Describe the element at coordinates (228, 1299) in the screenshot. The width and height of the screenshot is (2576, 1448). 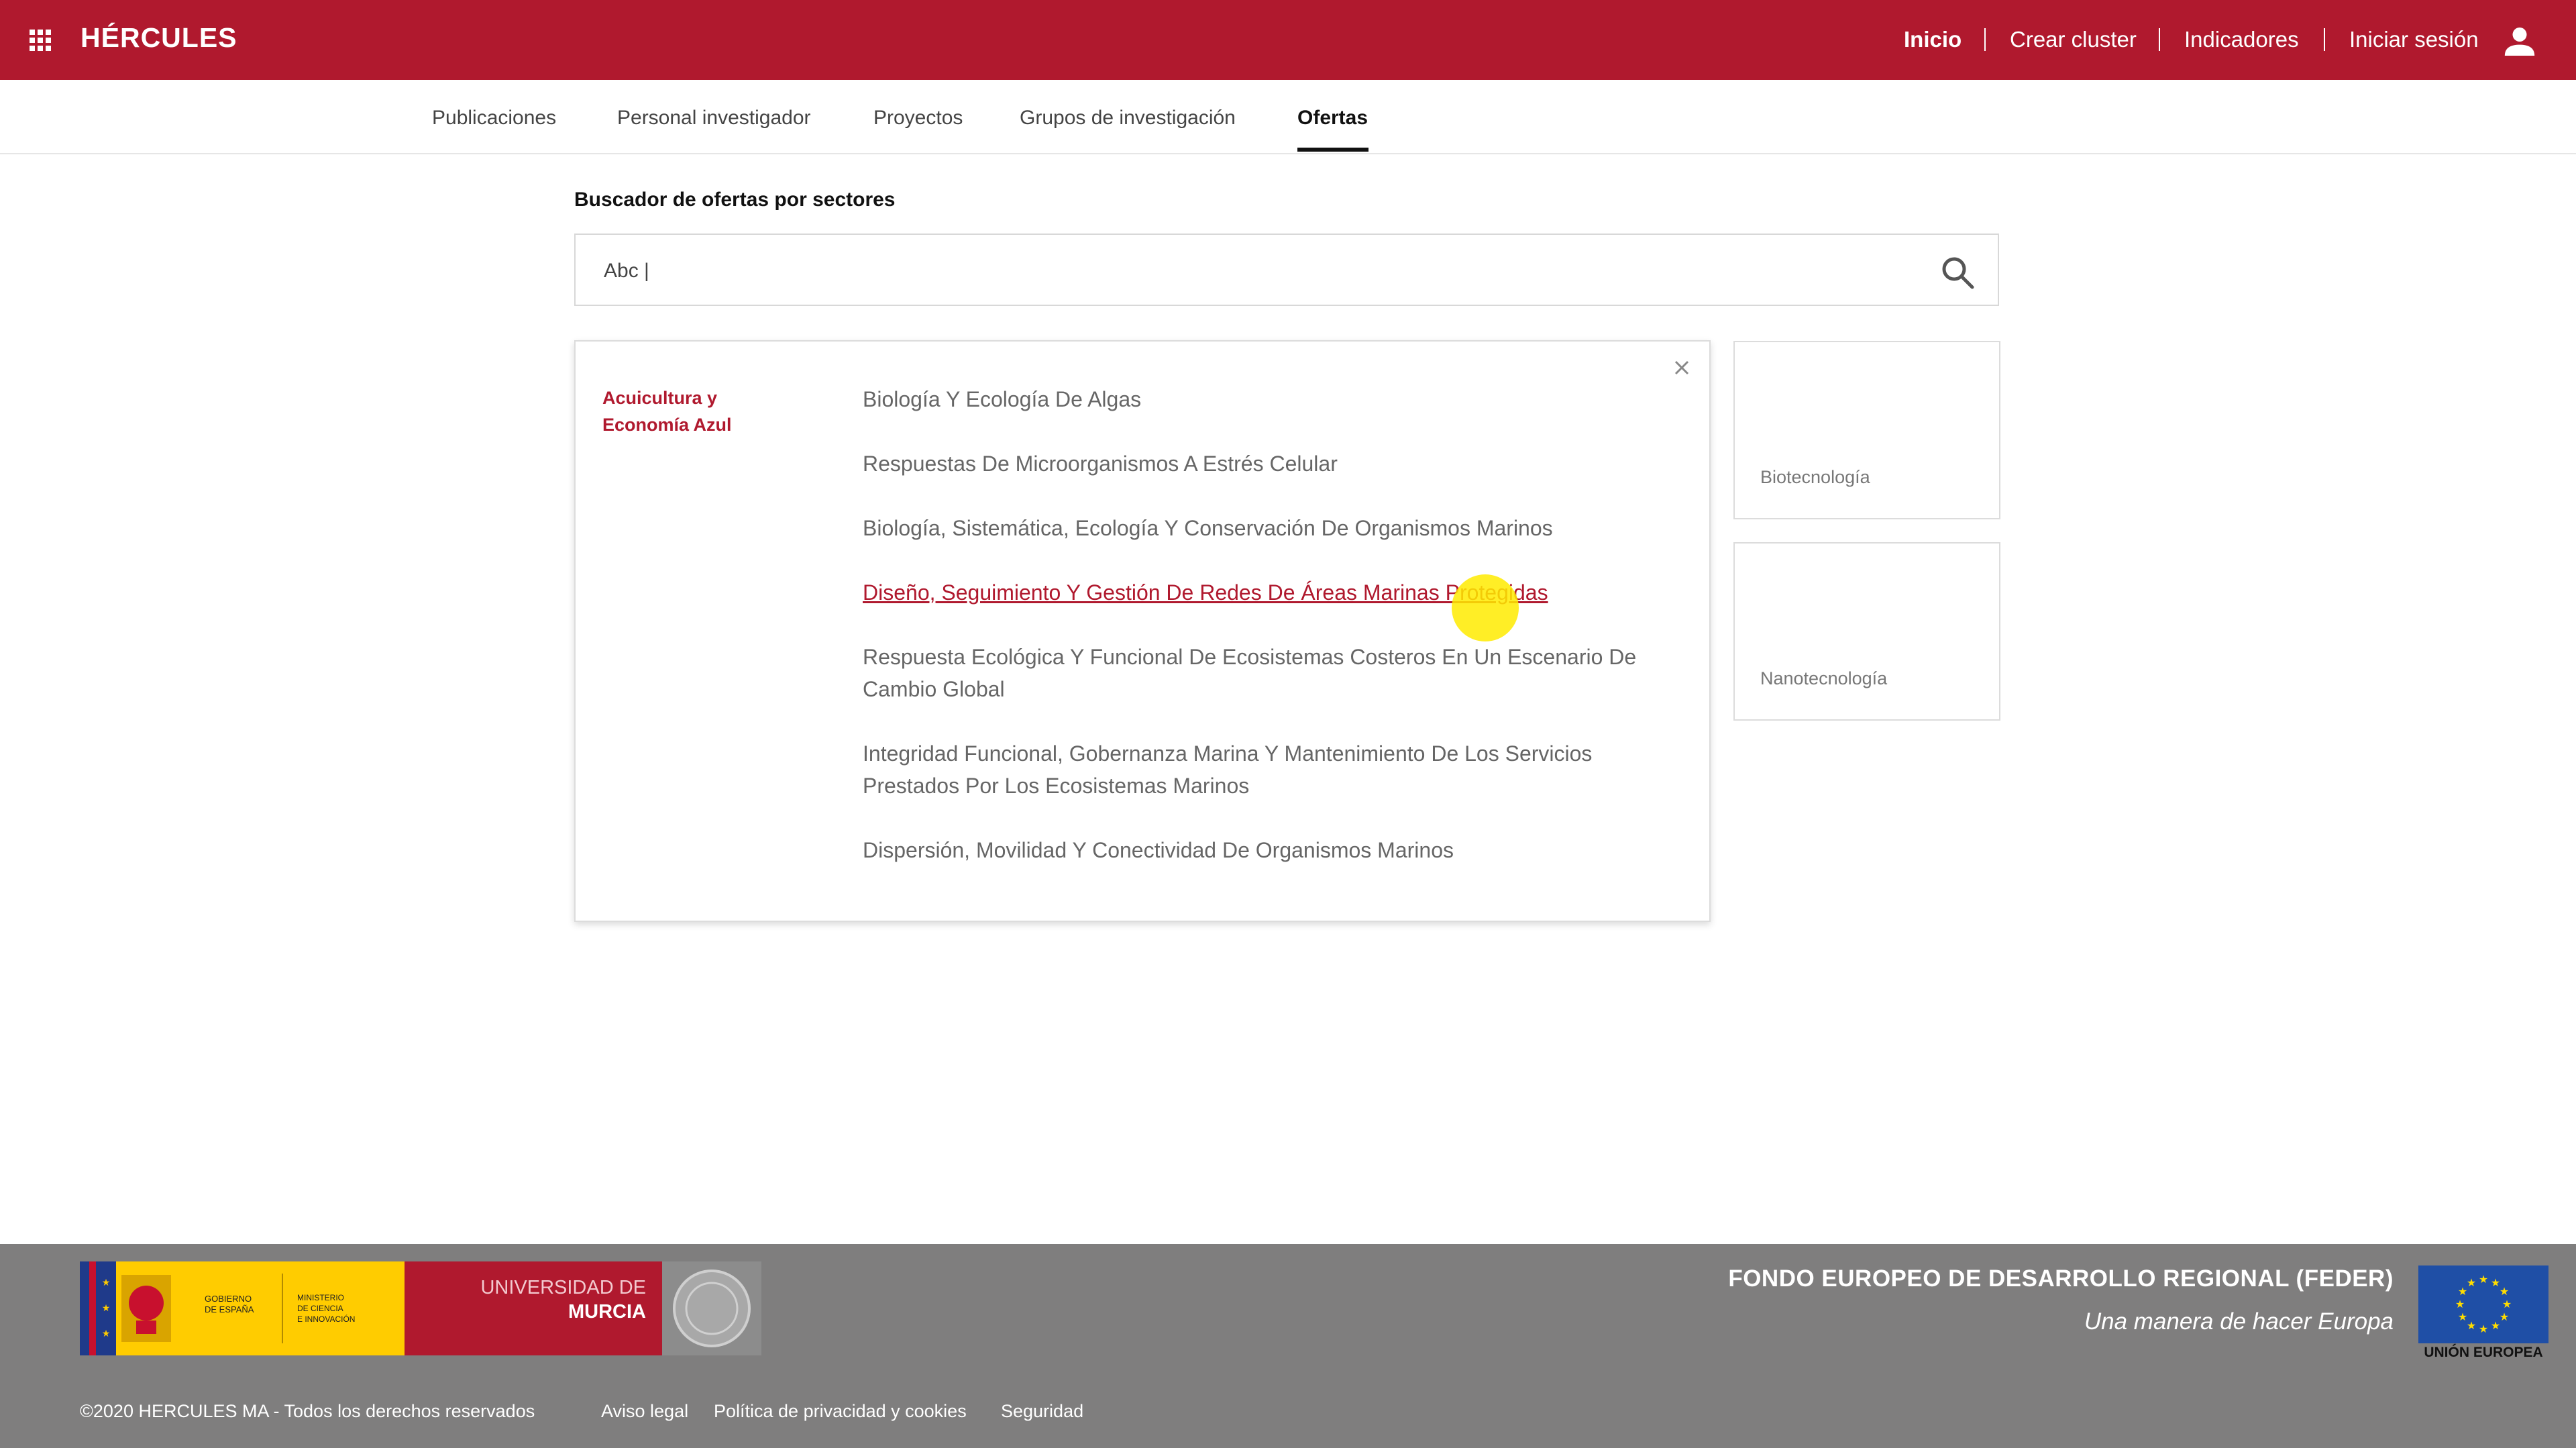
I see `gobierno-logo: GOBIERNO` at that location.